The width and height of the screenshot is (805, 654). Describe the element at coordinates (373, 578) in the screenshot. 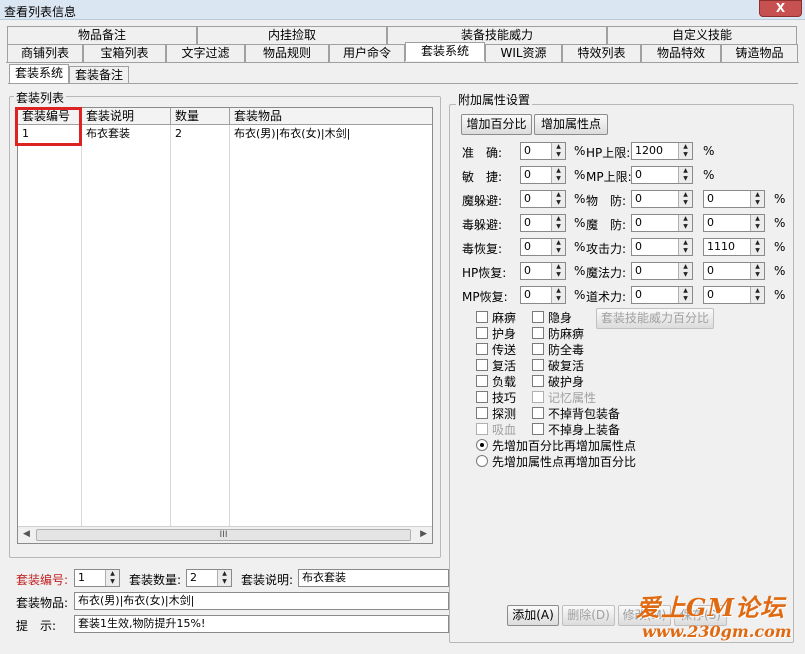

I see `set-desc-input: 布衣套装` at that location.